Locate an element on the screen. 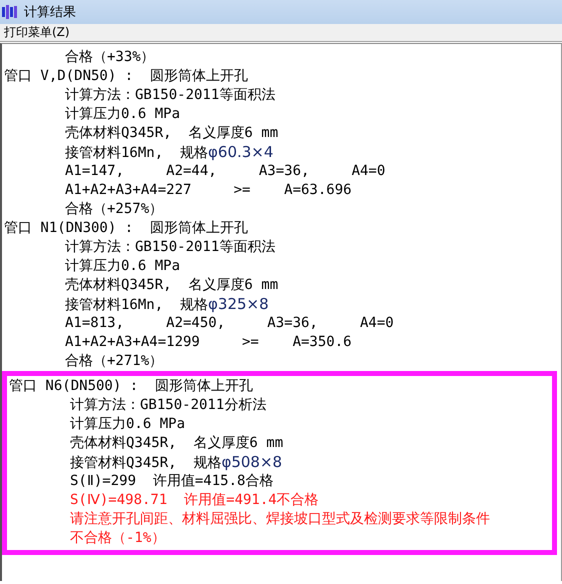  result-line: 管口 N6(DN500) : 圆形筒体上开孔 is located at coordinates (131, 386).